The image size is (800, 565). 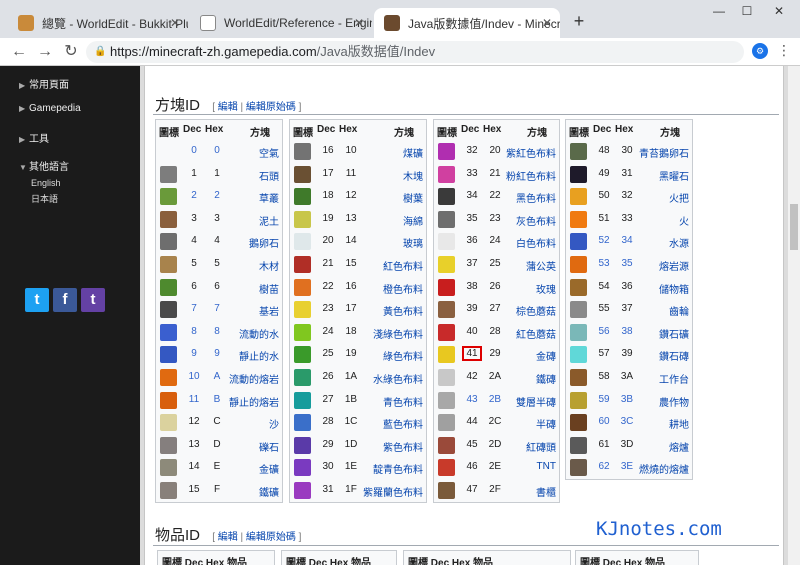 What do you see at coordinates (413, 220) in the screenshot?
I see `block-name-link: 海綿` at bounding box center [413, 220].